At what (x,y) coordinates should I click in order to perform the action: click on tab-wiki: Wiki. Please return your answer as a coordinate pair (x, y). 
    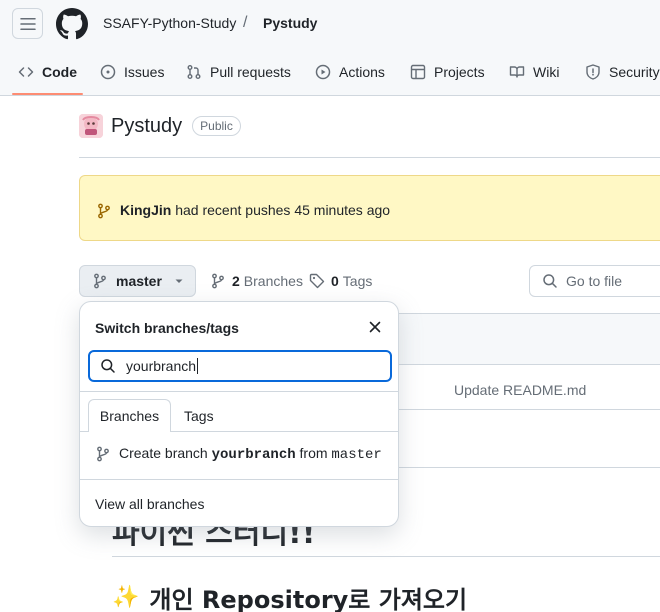
    Looking at the image, I should click on (534, 72).